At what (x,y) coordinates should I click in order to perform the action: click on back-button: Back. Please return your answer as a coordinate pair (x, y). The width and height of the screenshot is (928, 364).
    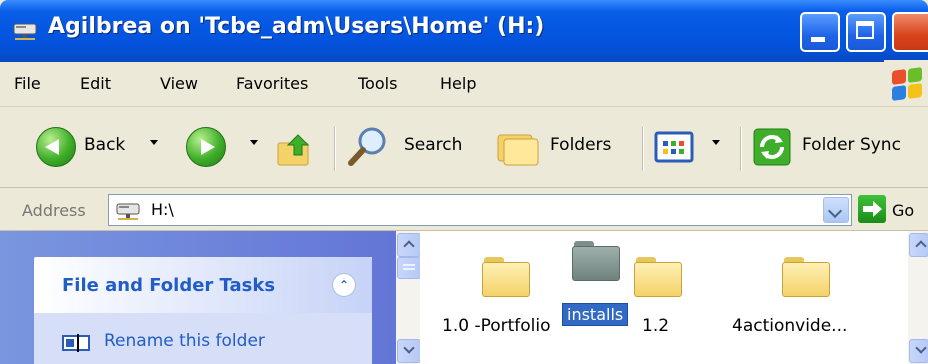
    Looking at the image, I should click on (101, 147).